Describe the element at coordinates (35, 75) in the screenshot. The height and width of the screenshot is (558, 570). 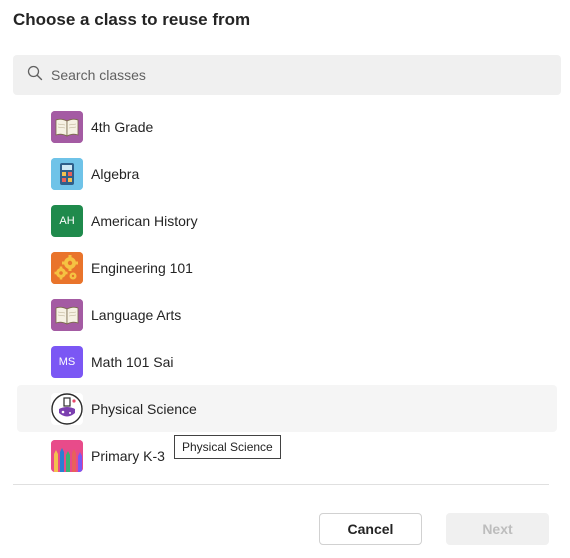
I see `search-icon` at that location.